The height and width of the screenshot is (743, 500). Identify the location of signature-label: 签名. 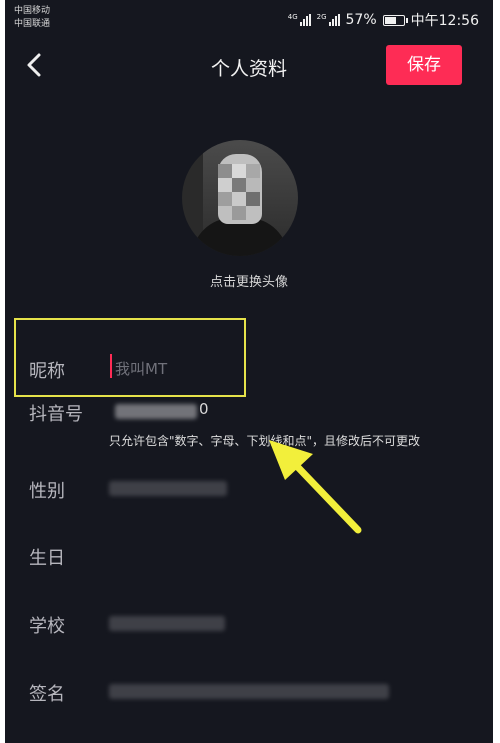
(47, 694).